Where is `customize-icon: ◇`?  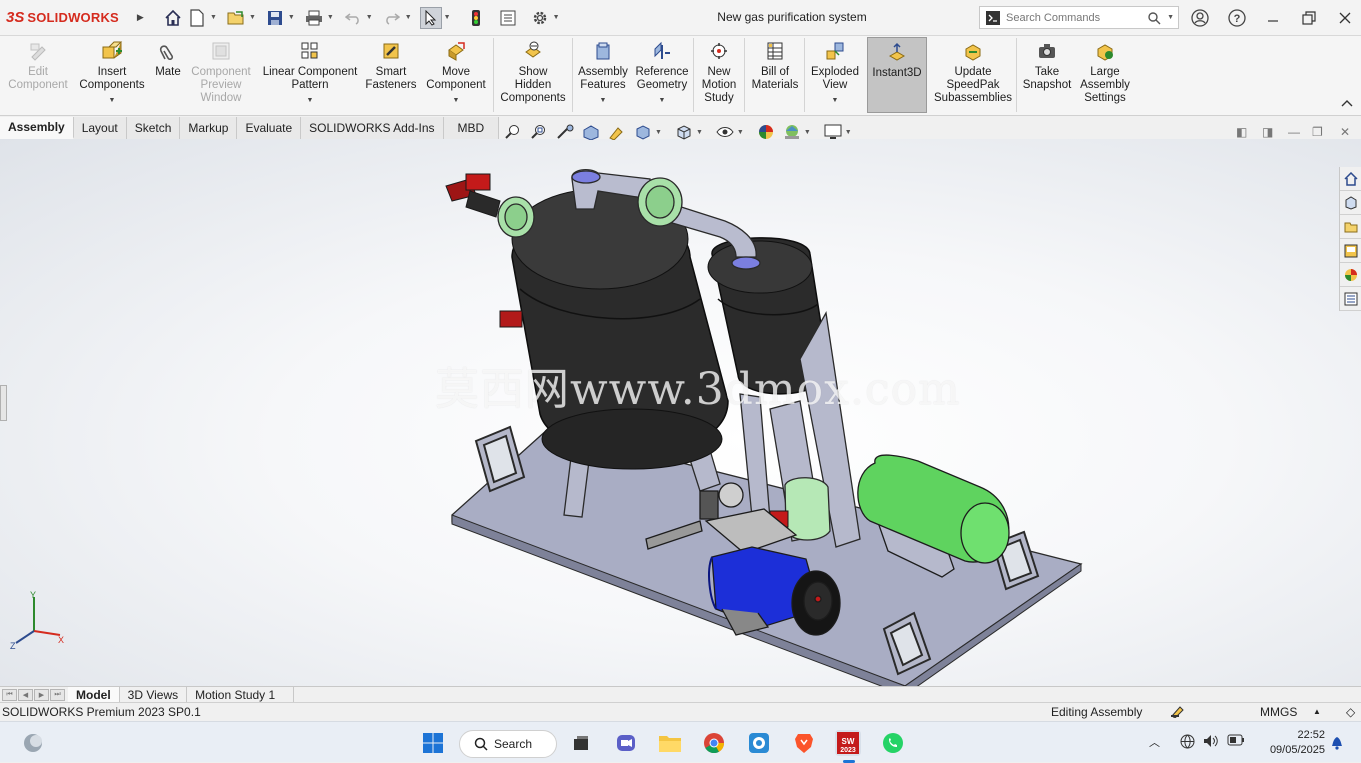
customize-icon: ◇ is located at coordinates (1350, 712).